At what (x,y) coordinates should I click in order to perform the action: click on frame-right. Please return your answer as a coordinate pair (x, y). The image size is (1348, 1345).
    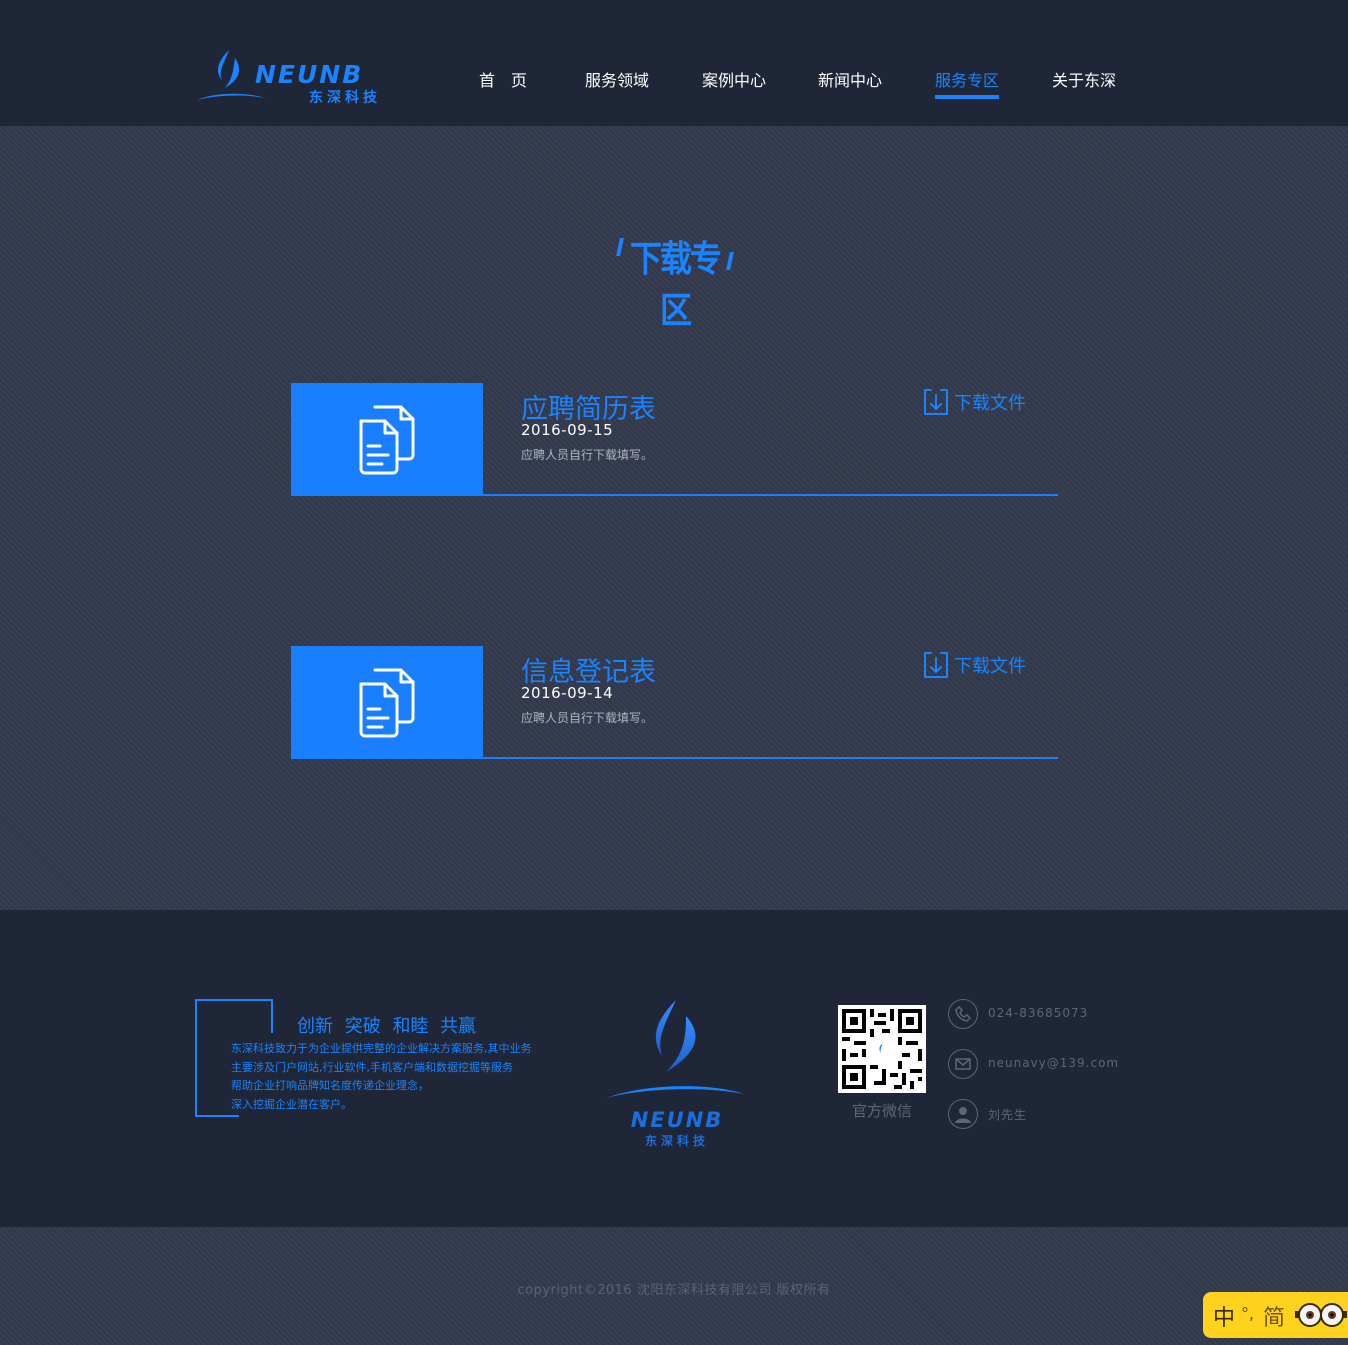
    Looking at the image, I should click on (272, 1016).